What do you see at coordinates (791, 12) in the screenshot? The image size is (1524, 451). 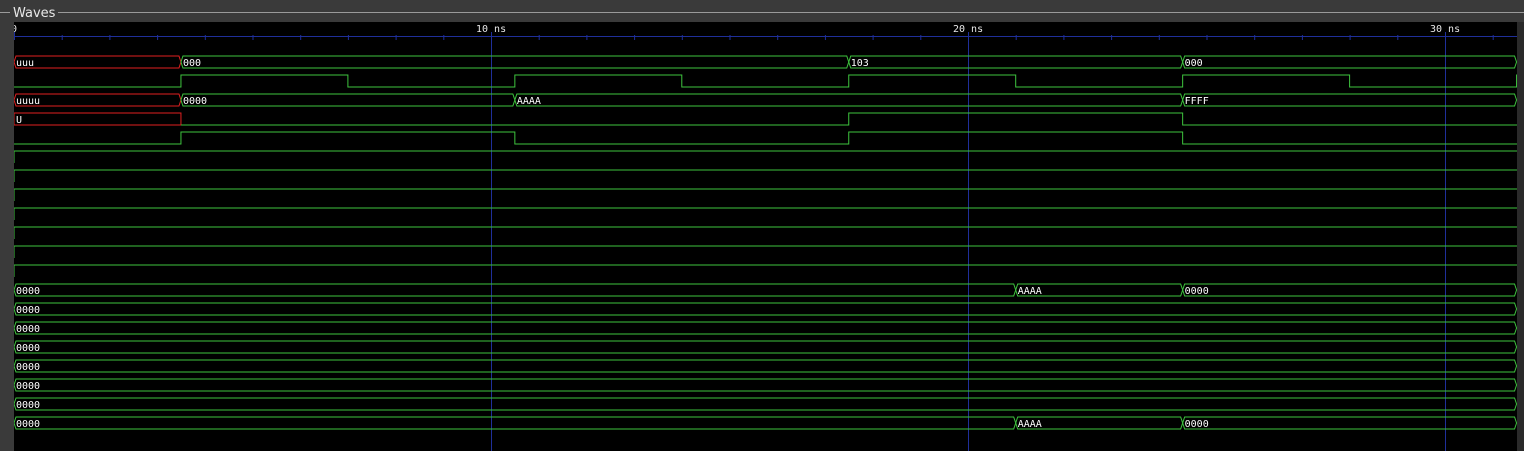 I see `header-rule-right` at bounding box center [791, 12].